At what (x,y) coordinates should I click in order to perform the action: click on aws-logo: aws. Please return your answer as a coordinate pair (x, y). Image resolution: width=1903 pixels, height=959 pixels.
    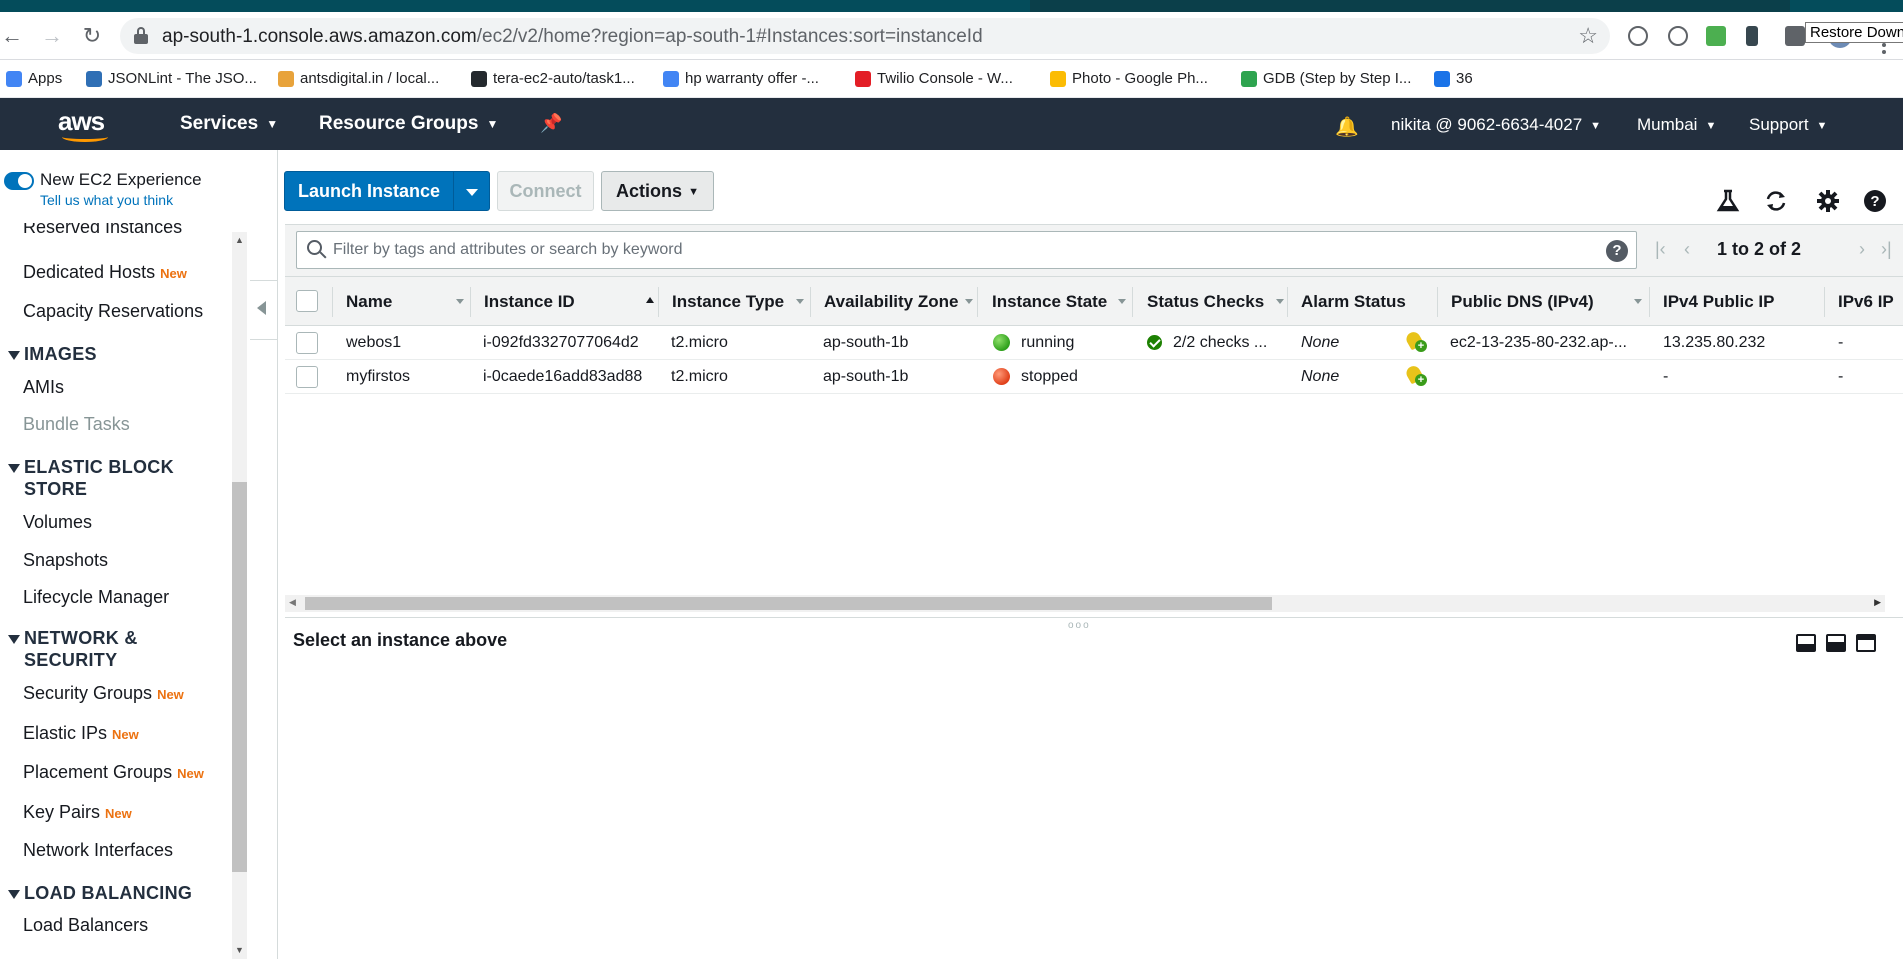
    Looking at the image, I should click on (86, 124).